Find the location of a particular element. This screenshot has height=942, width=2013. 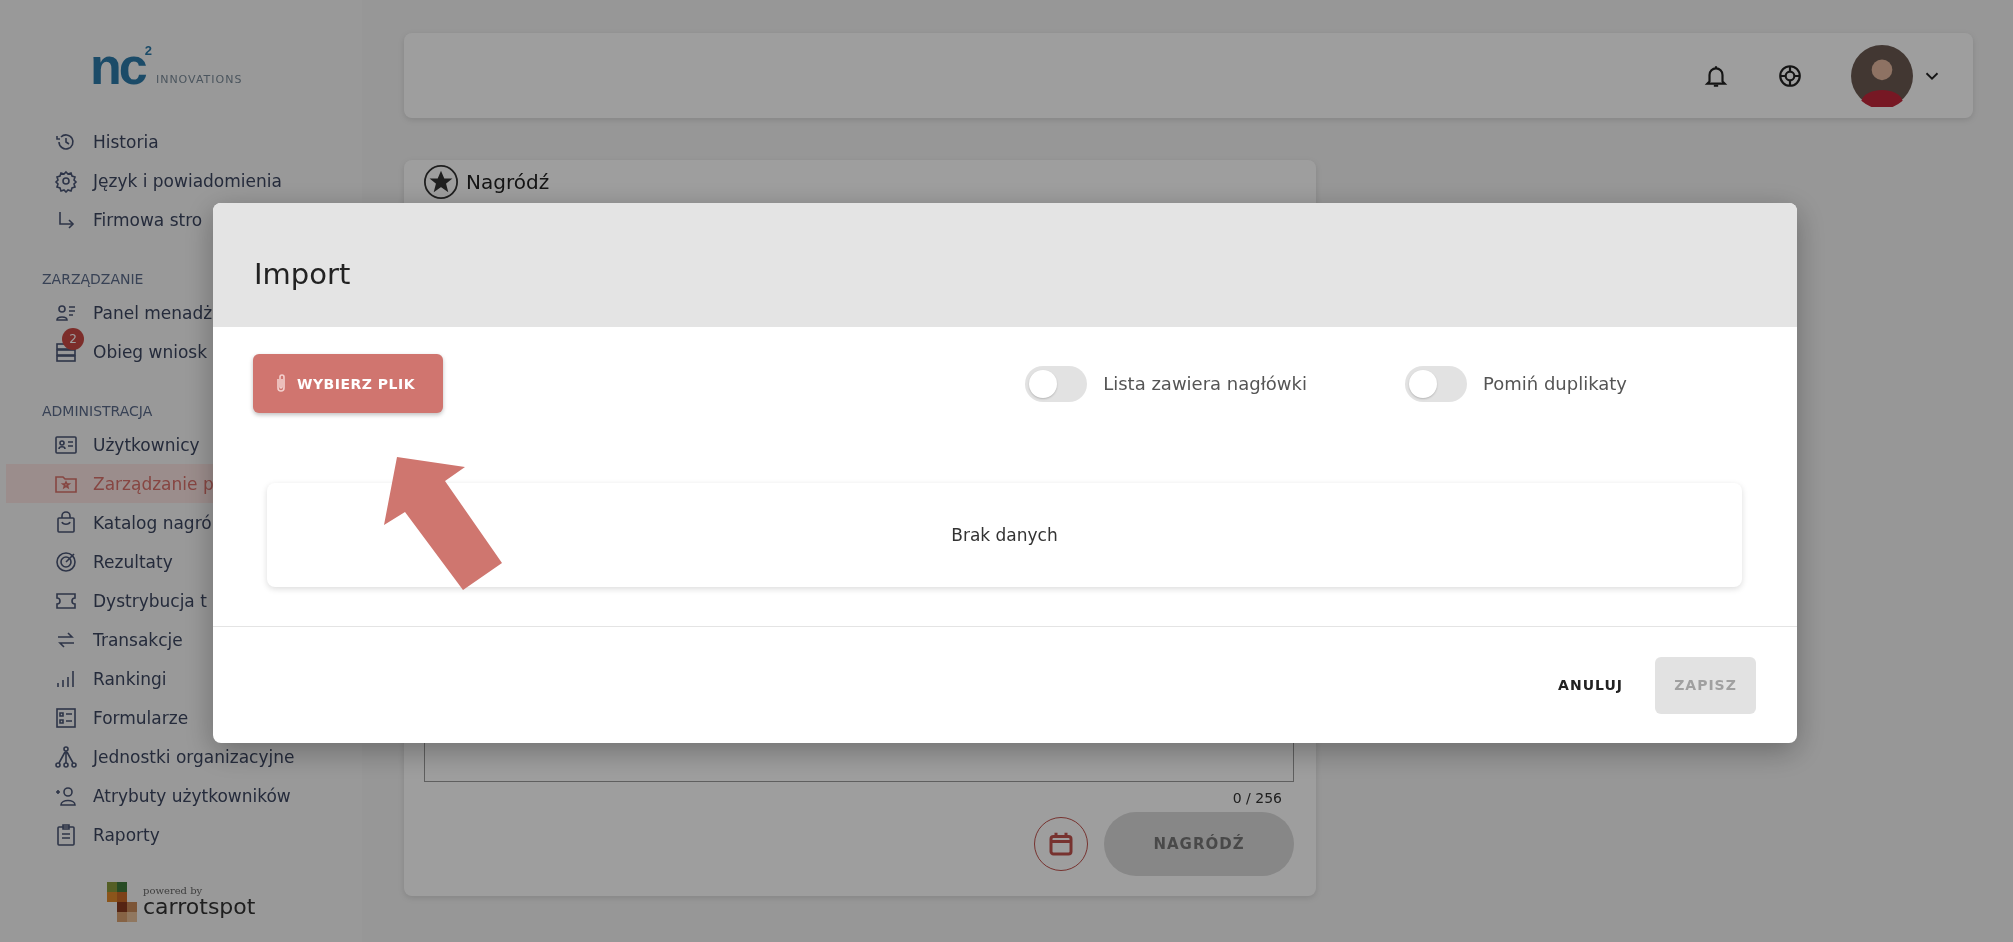

nav-item: Formularze is located at coordinates (184, 717).